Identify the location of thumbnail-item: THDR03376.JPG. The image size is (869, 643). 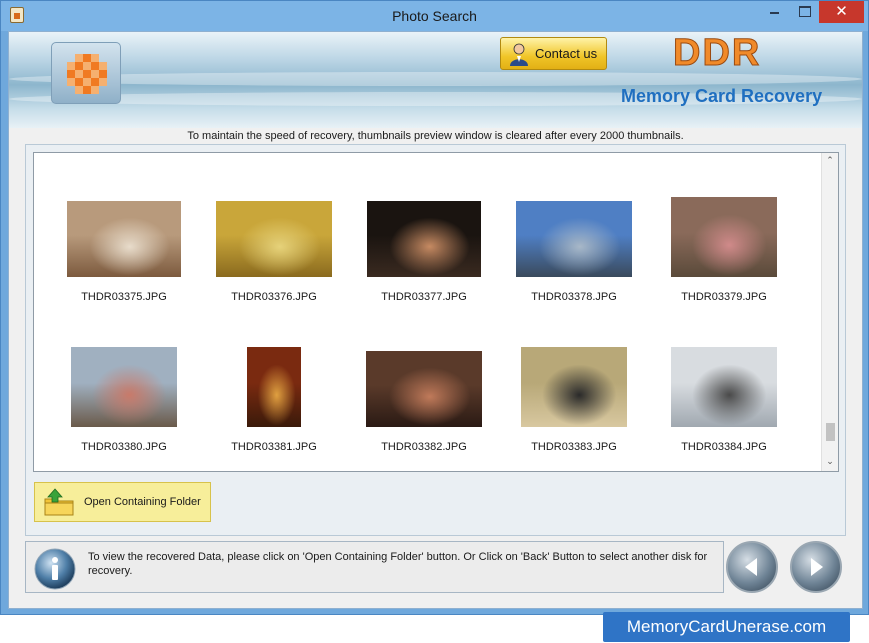
(274, 248).